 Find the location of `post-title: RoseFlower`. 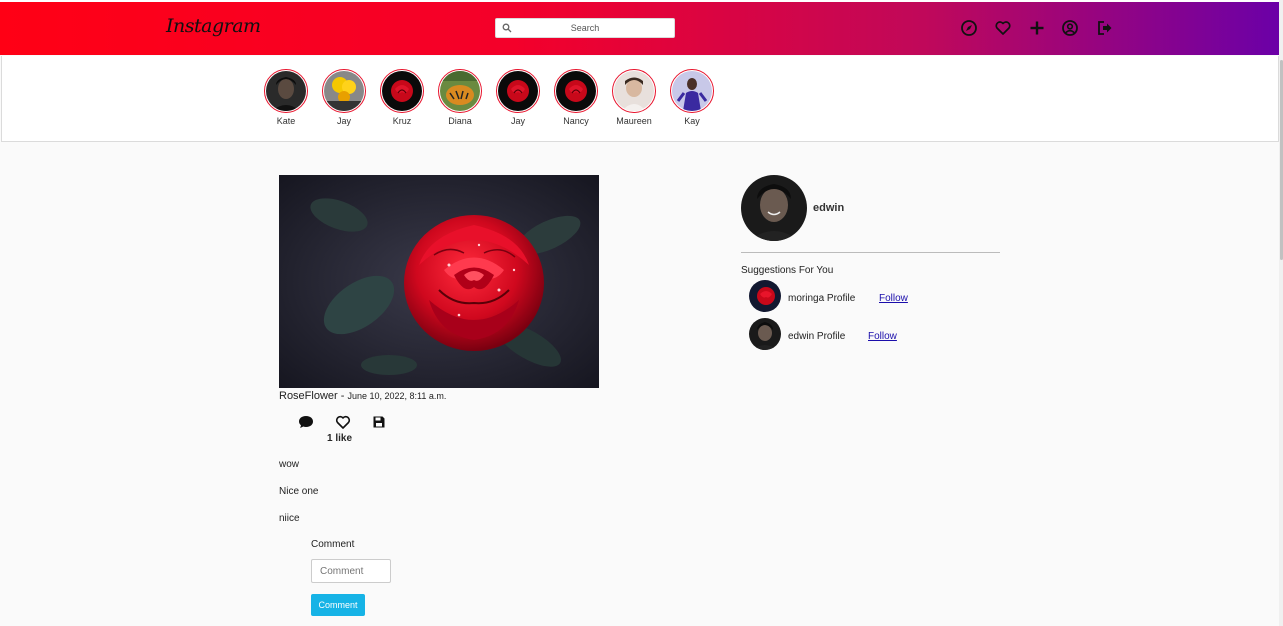

post-title: RoseFlower is located at coordinates (308, 396).